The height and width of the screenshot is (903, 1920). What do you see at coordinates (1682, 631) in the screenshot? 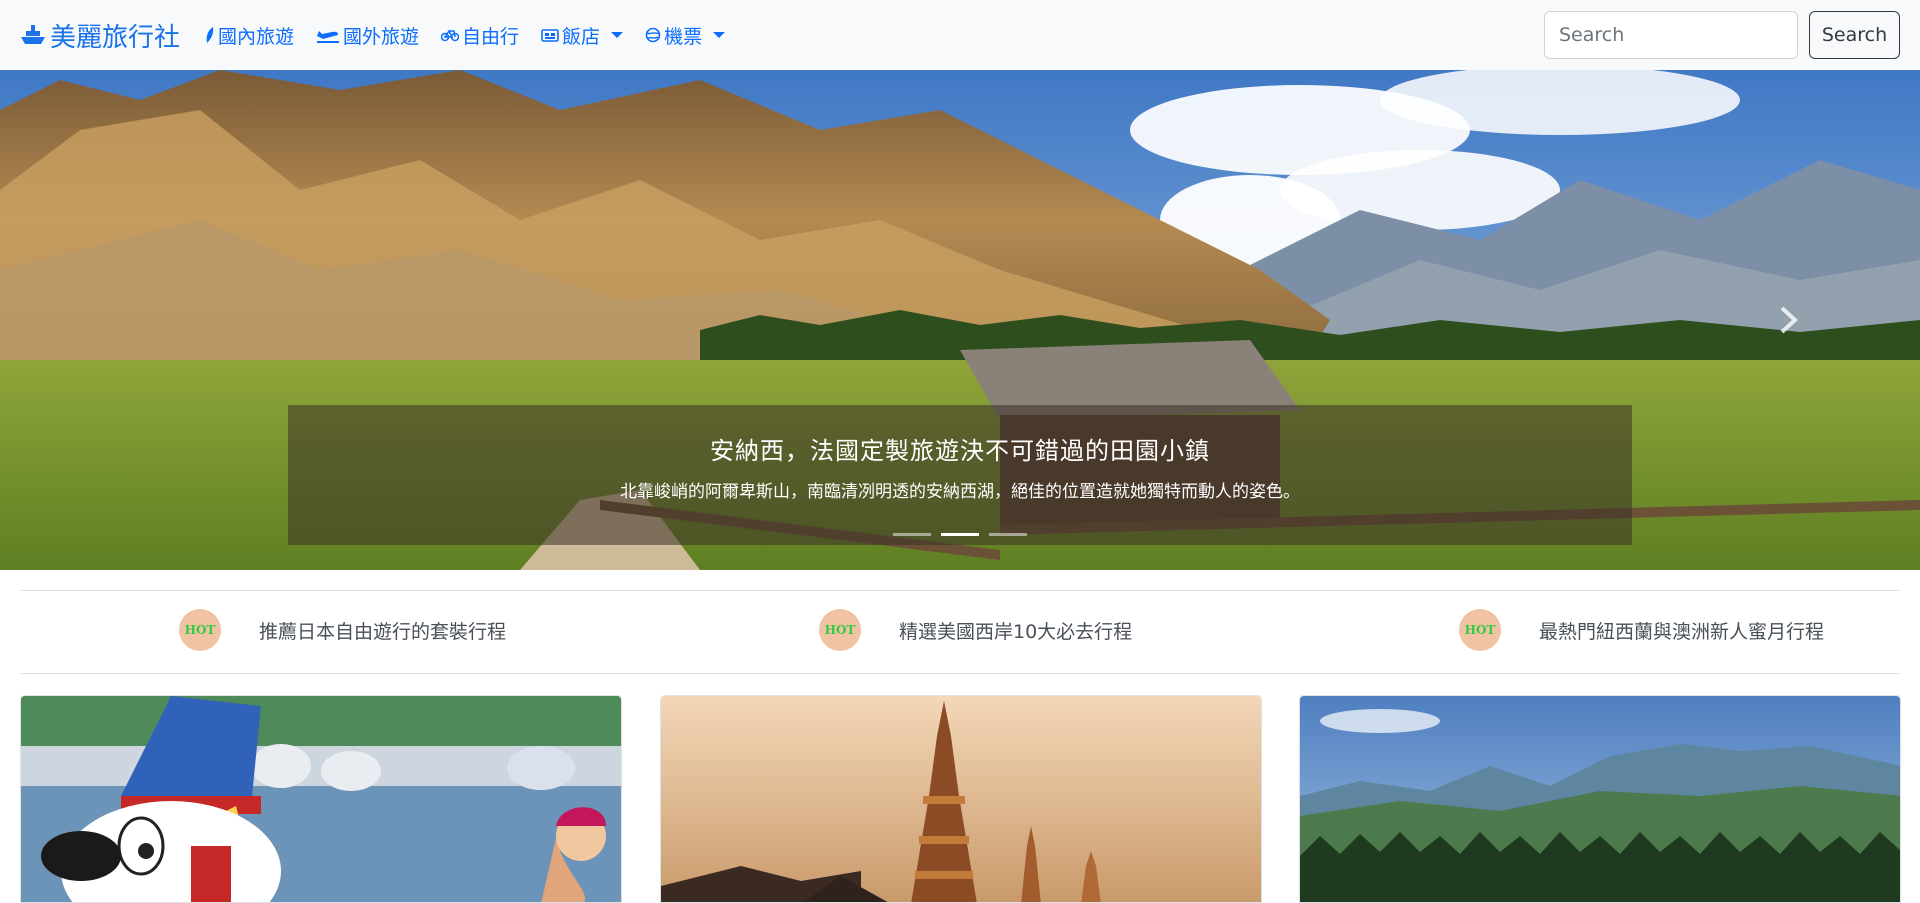
I see `hot-item-text: 最熱門紐西蘭與澳洲新人蜜月行程` at bounding box center [1682, 631].